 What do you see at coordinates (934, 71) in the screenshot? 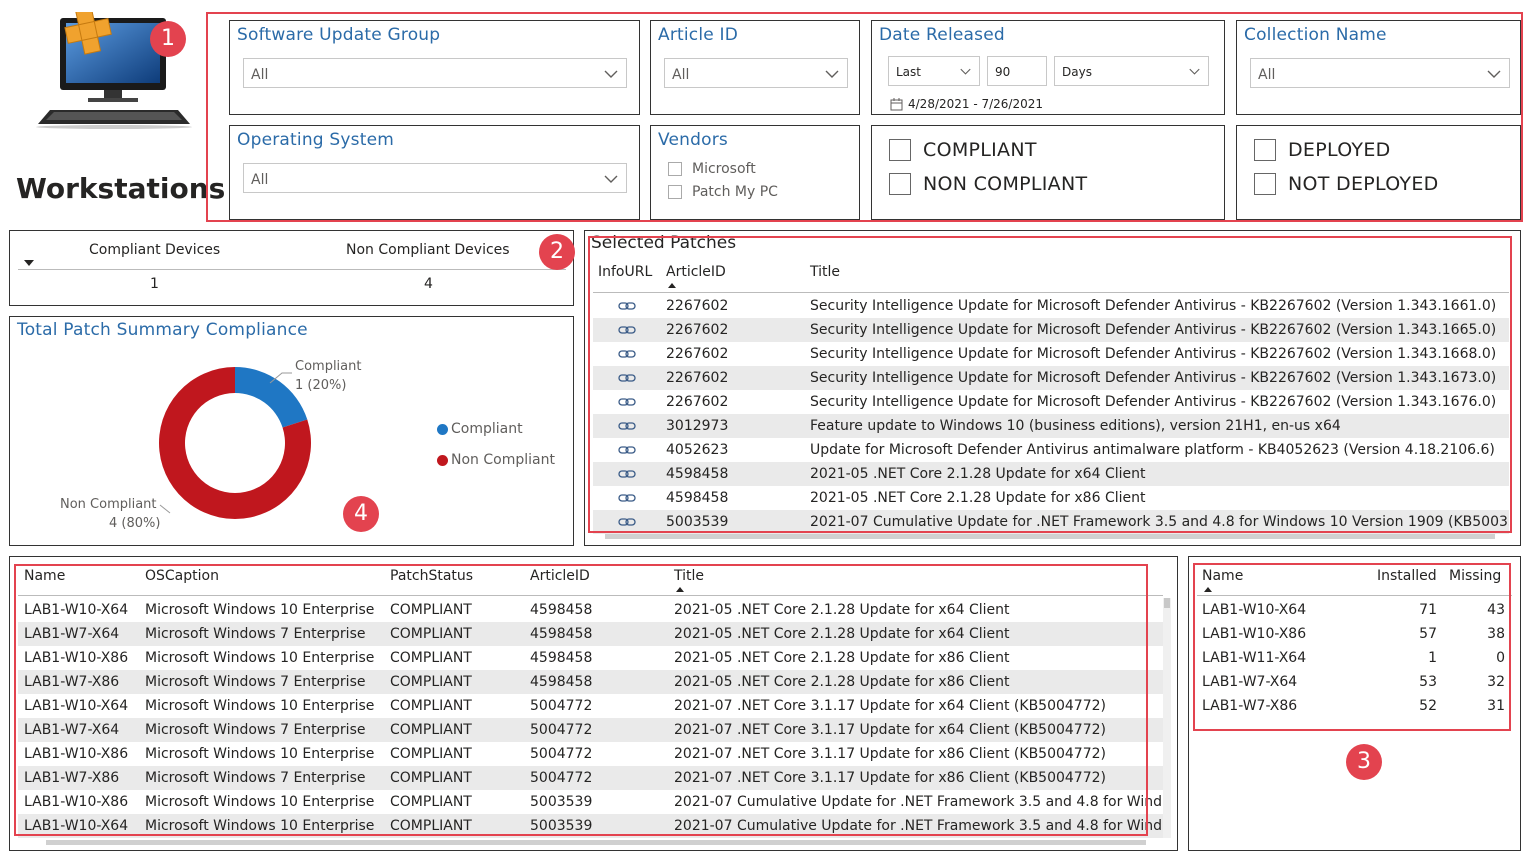
I see `date-mode-dropdown: Last` at bounding box center [934, 71].